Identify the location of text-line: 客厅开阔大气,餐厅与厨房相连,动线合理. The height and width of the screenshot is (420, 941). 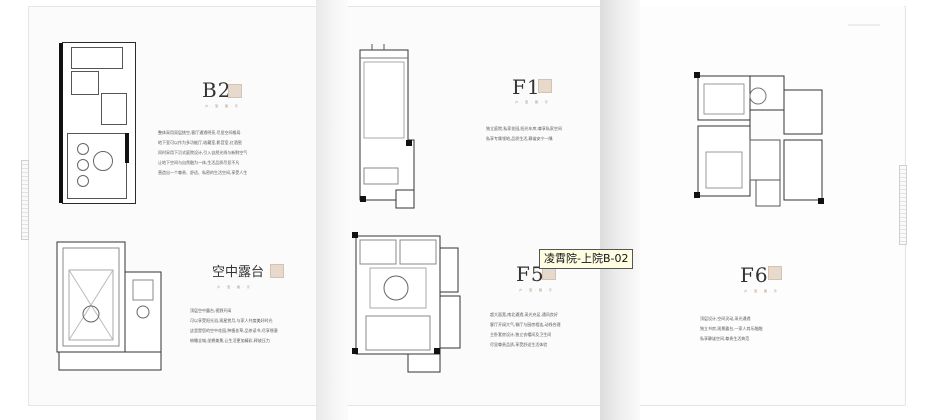
(525, 324).